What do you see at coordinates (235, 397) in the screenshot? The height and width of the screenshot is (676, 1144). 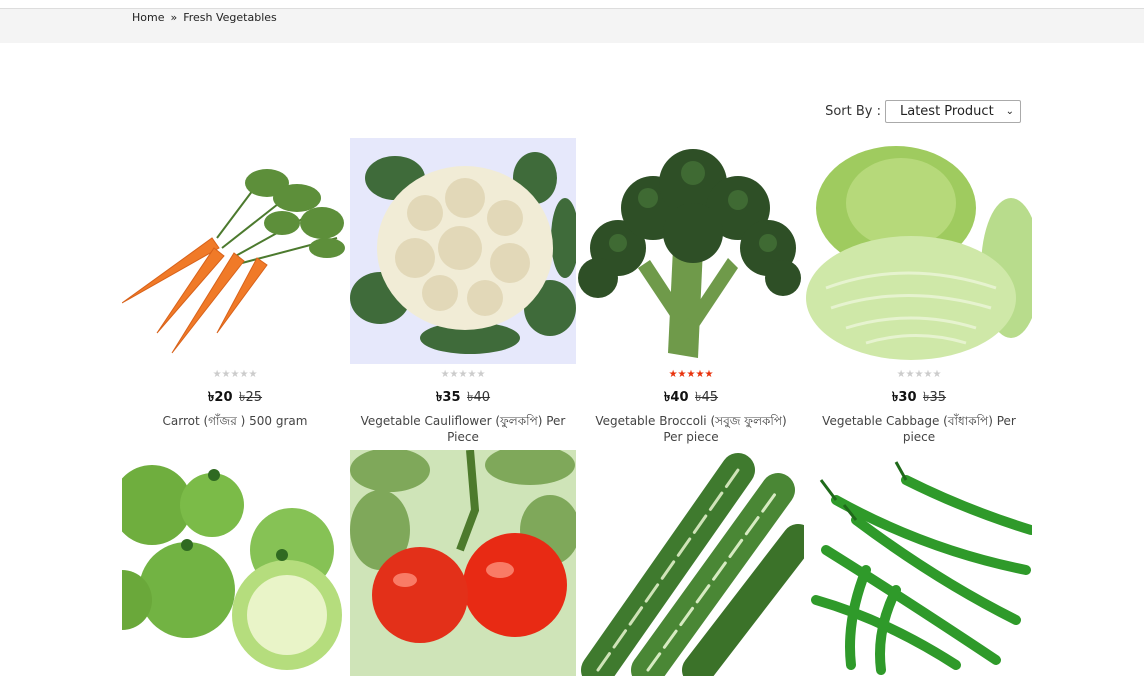 I see `product-price: ৳20 ৳25` at bounding box center [235, 397].